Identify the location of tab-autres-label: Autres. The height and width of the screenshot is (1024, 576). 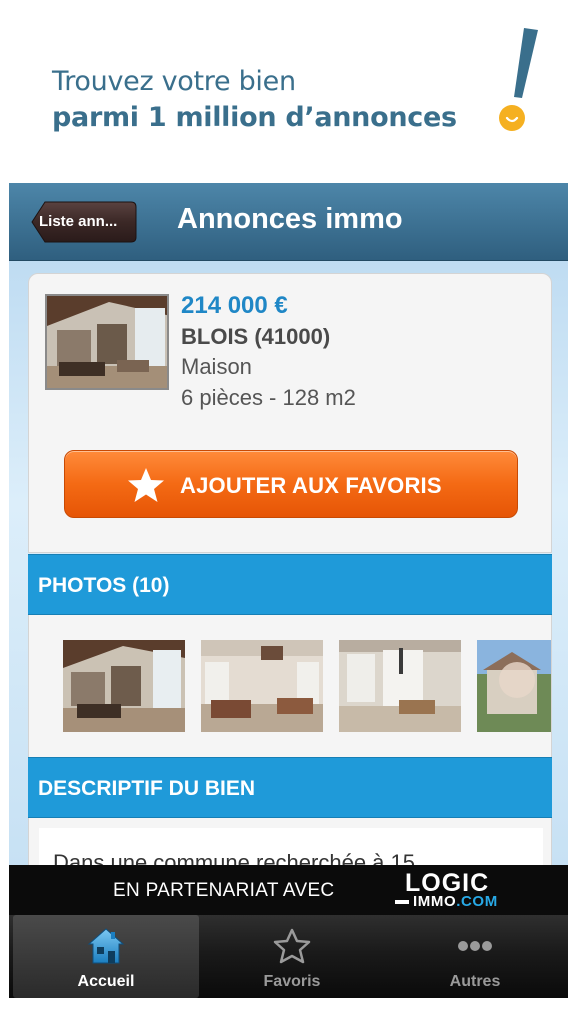
(475, 981).